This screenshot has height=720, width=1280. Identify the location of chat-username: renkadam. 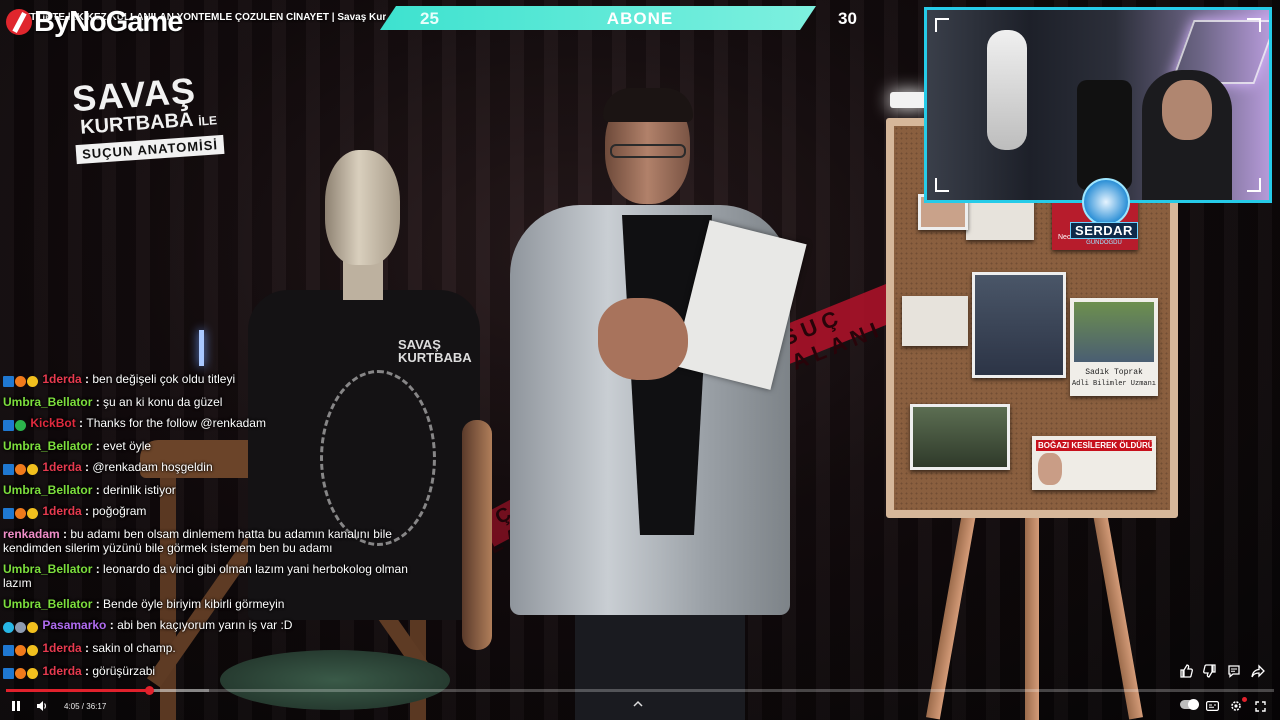
(31, 534).